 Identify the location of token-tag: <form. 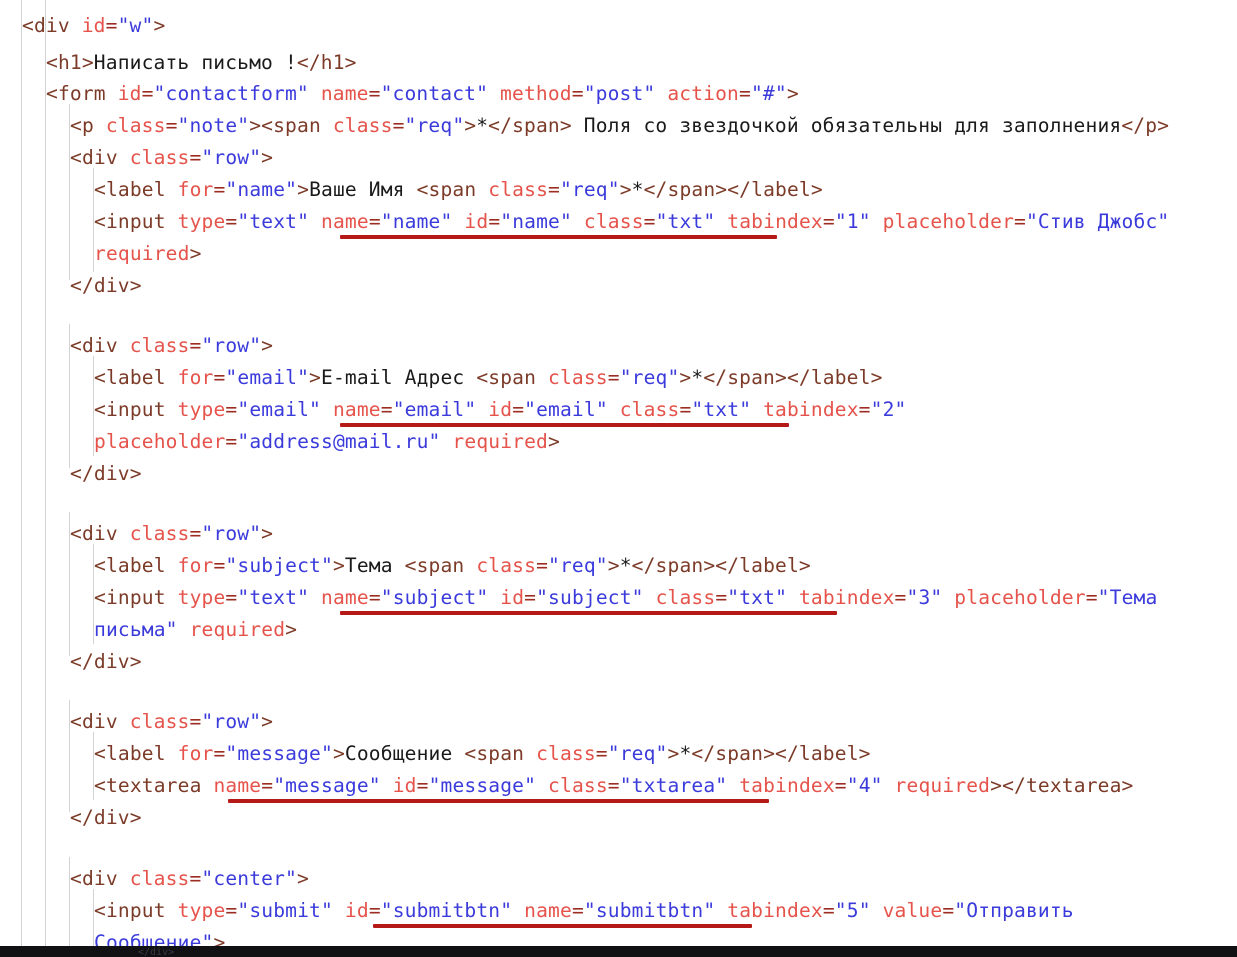
(82, 93).